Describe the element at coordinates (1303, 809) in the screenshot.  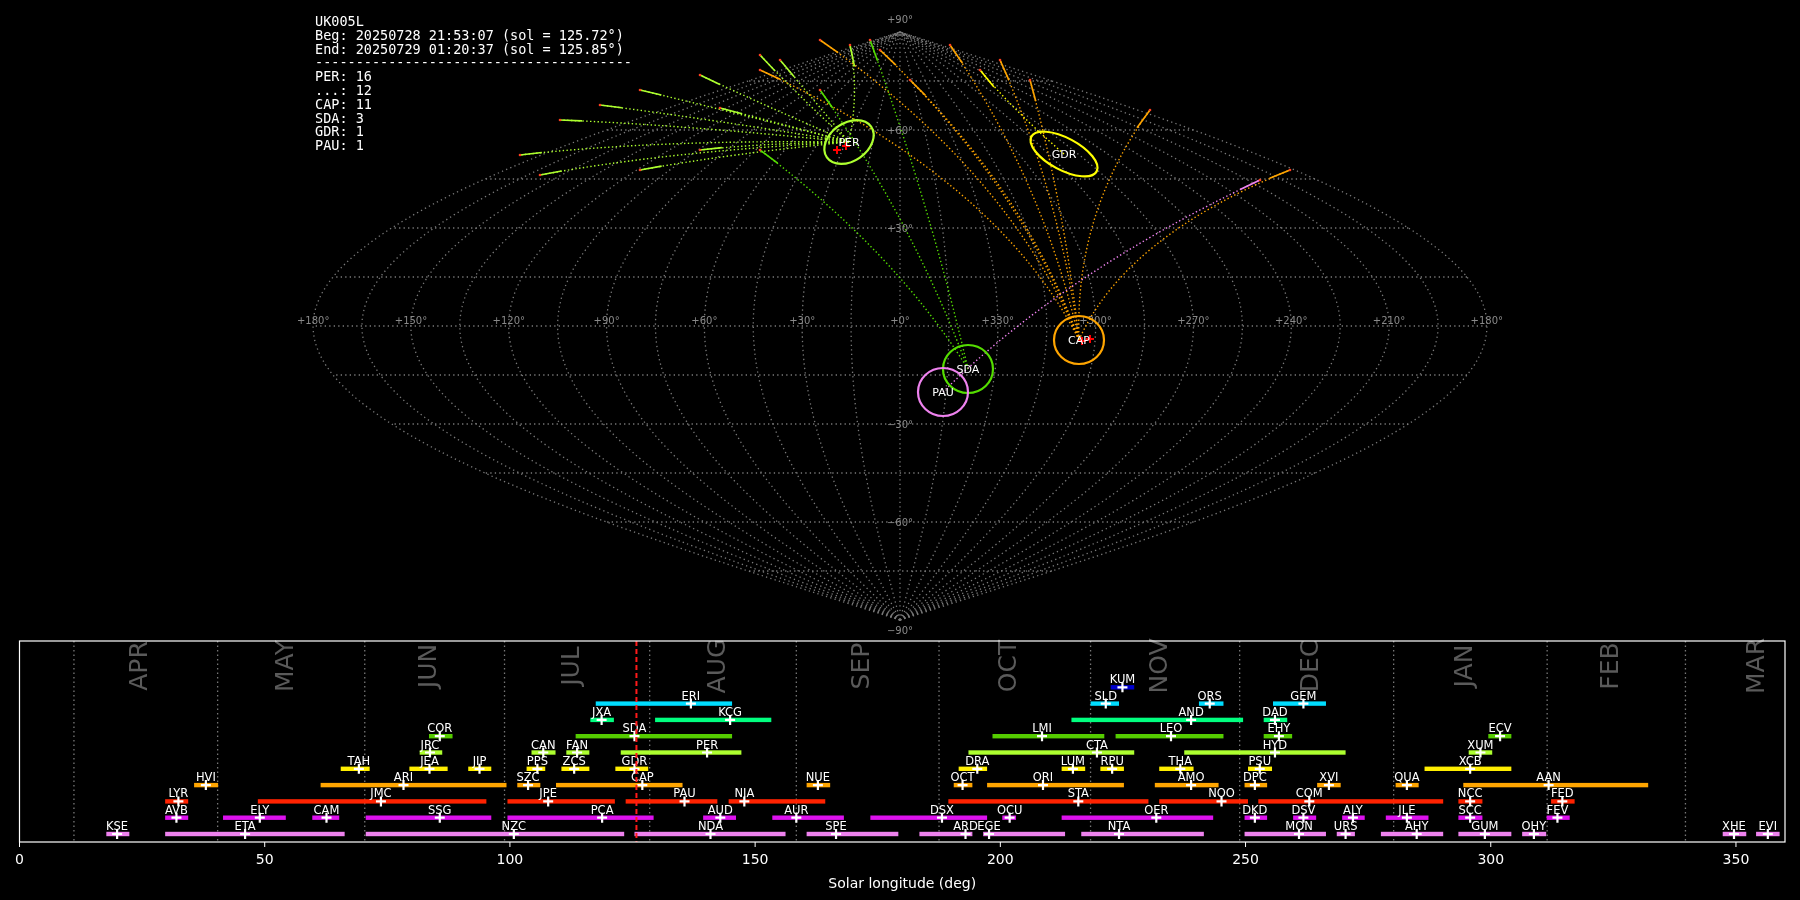
I see `shower-label: DSV` at that location.